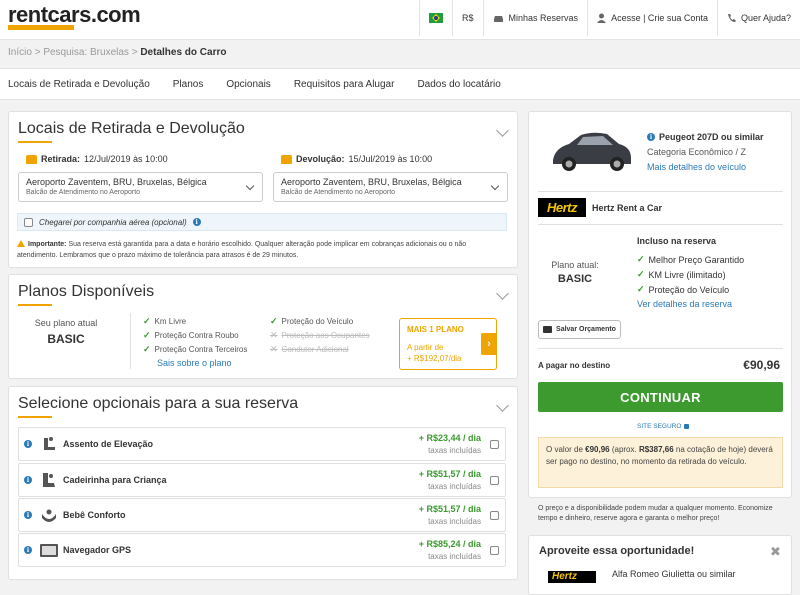  I want to click on car-image, so click(592, 151).